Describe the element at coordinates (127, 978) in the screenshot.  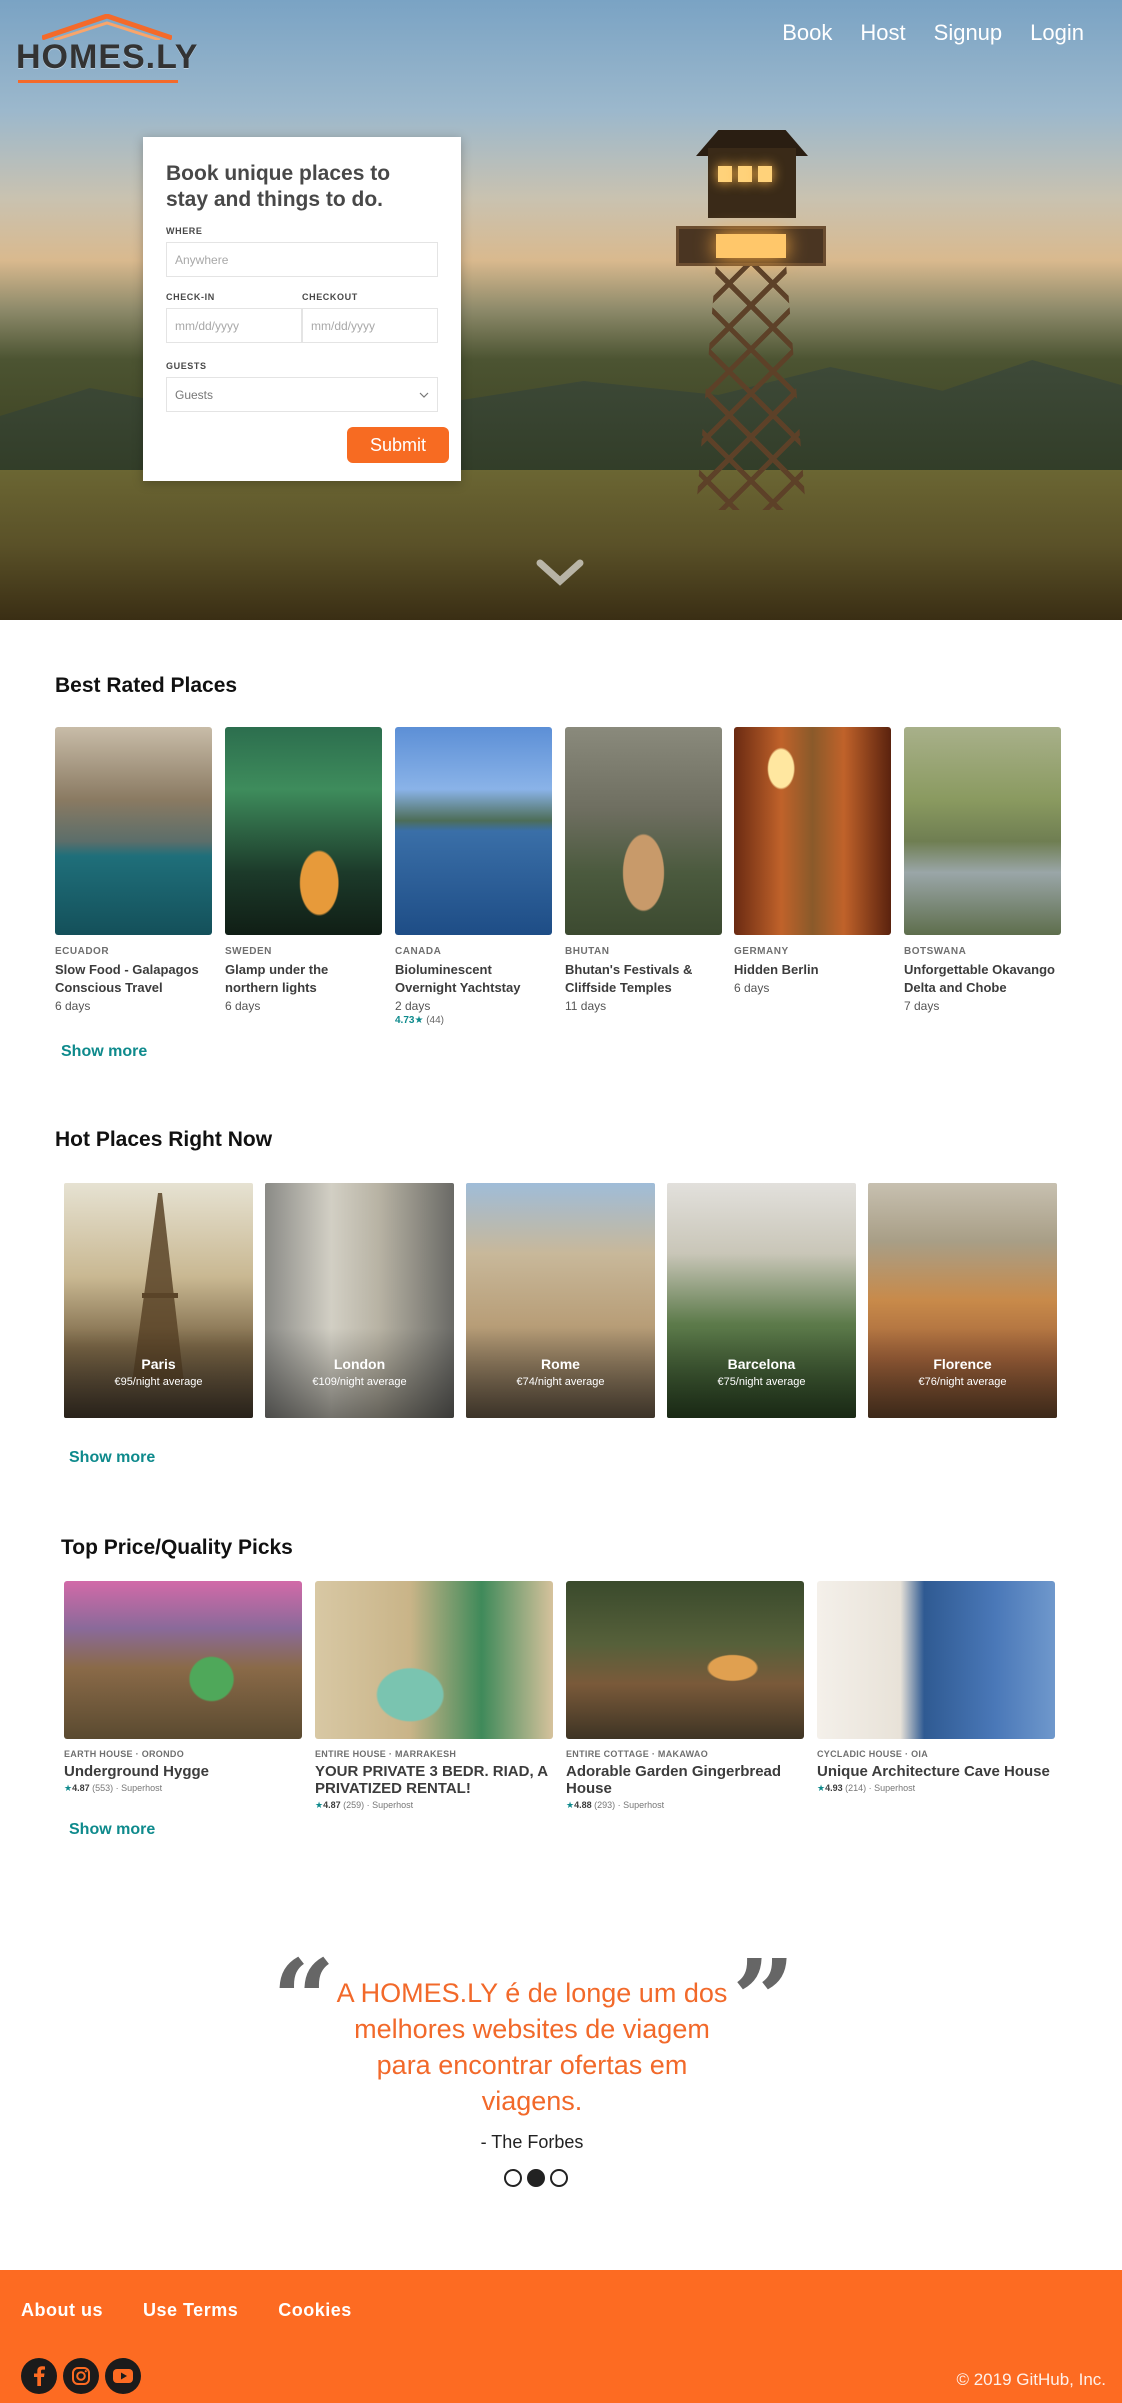
I see `card-title: Slow Food - Galapagos Conscious Travel` at that location.